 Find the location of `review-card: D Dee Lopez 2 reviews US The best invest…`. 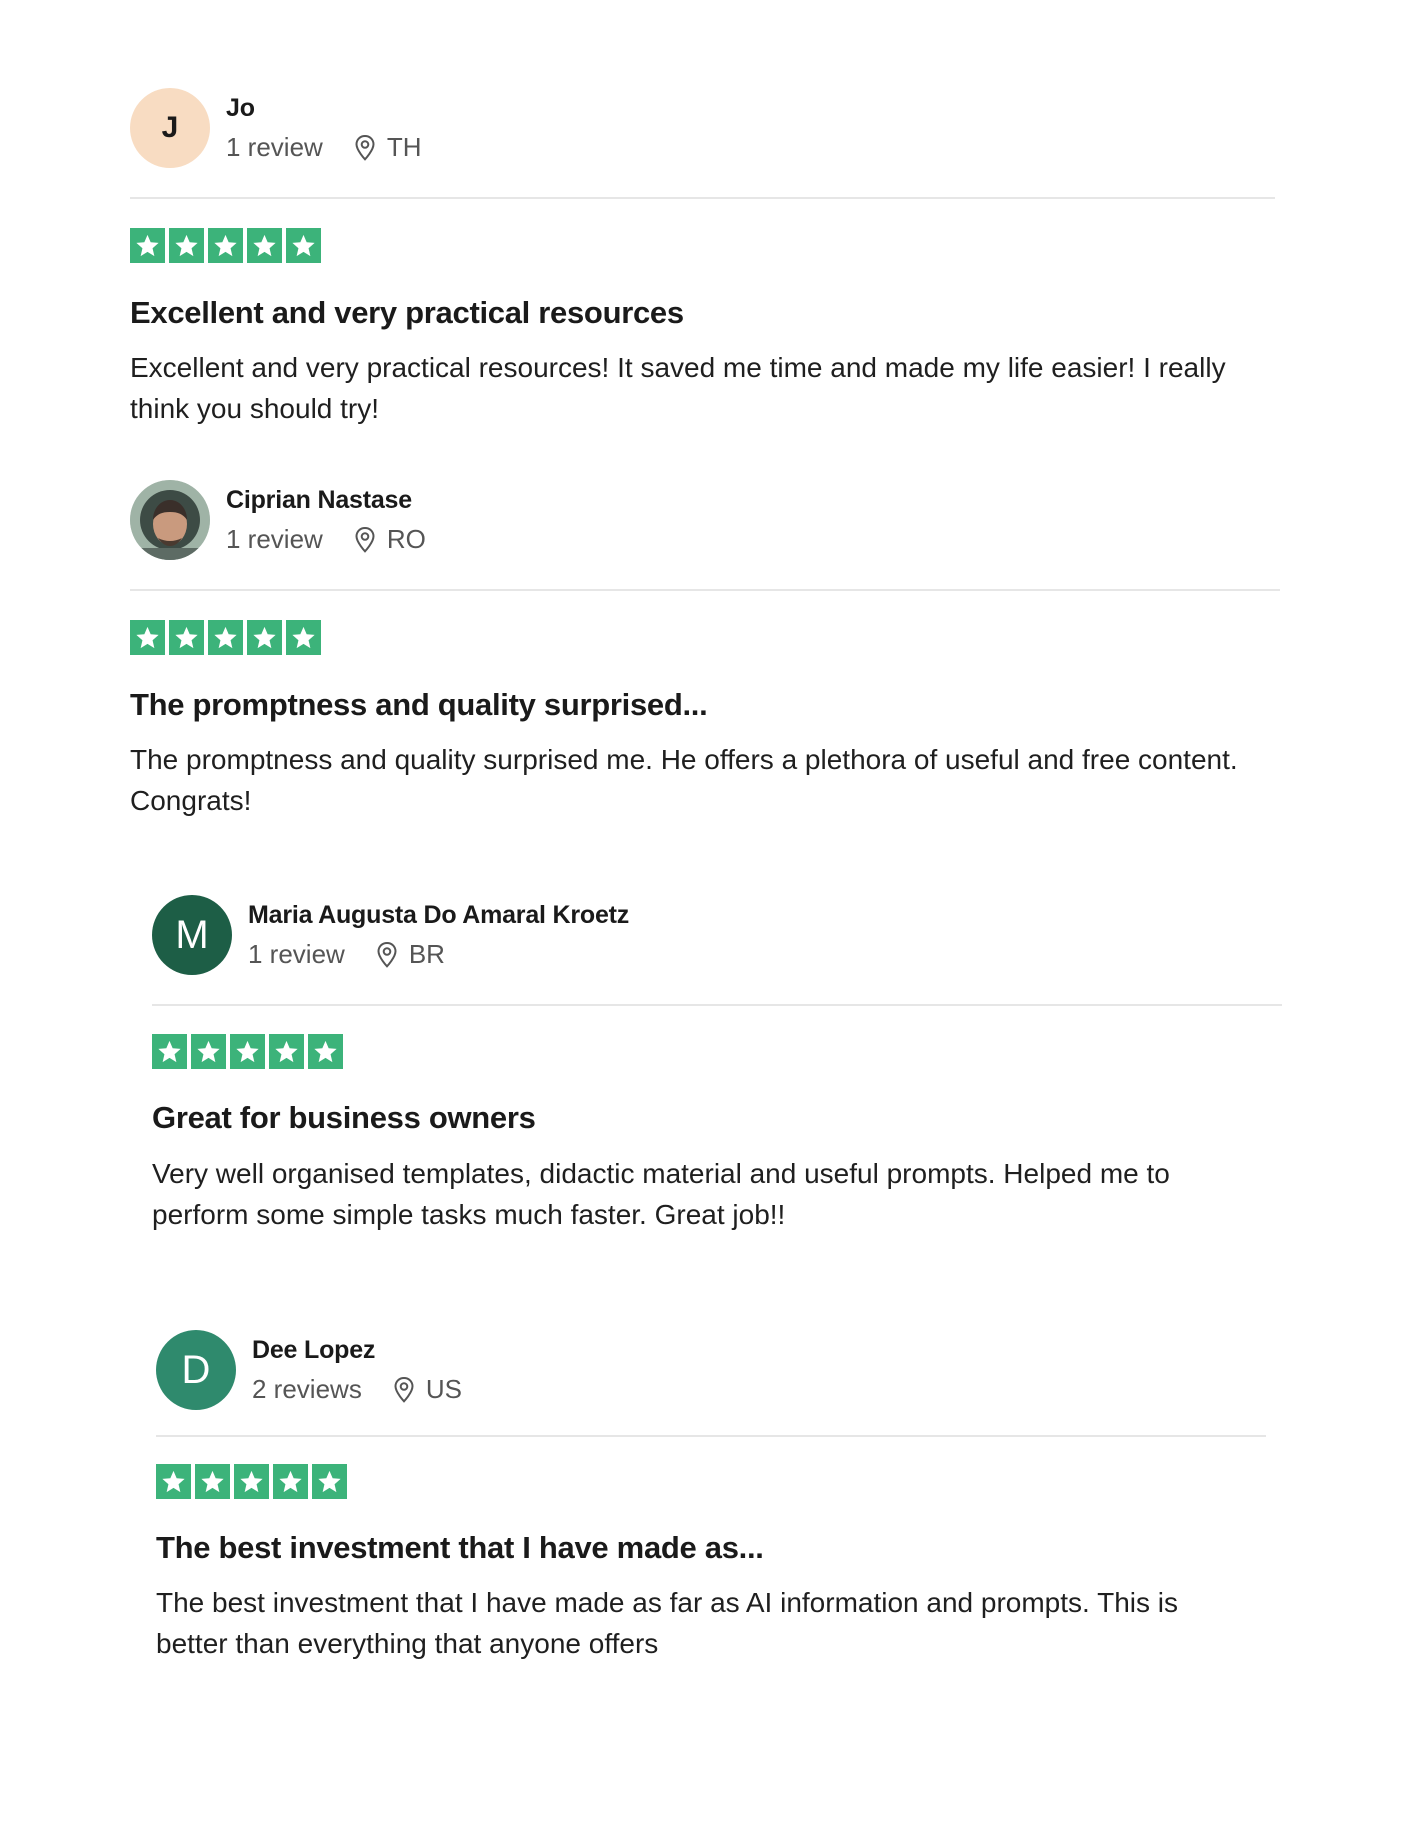

review-card: D Dee Lopez 2 reviews US The best invest… is located at coordinates (721, 1494).